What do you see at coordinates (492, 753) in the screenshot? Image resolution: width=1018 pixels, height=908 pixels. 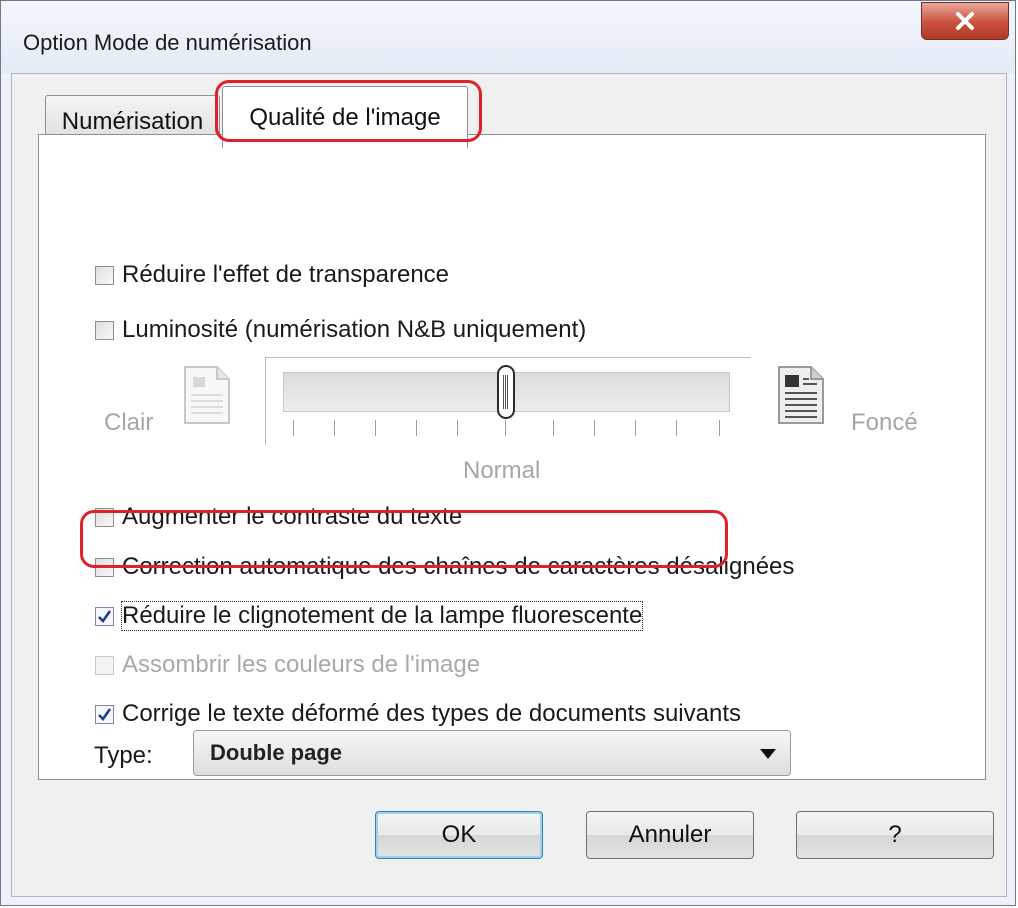 I see `type-select: Double page` at bounding box center [492, 753].